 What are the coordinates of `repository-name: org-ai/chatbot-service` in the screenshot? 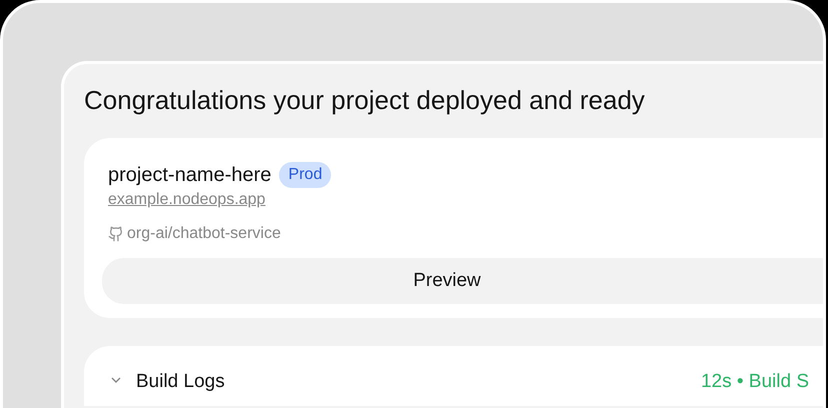 It's located at (204, 234).